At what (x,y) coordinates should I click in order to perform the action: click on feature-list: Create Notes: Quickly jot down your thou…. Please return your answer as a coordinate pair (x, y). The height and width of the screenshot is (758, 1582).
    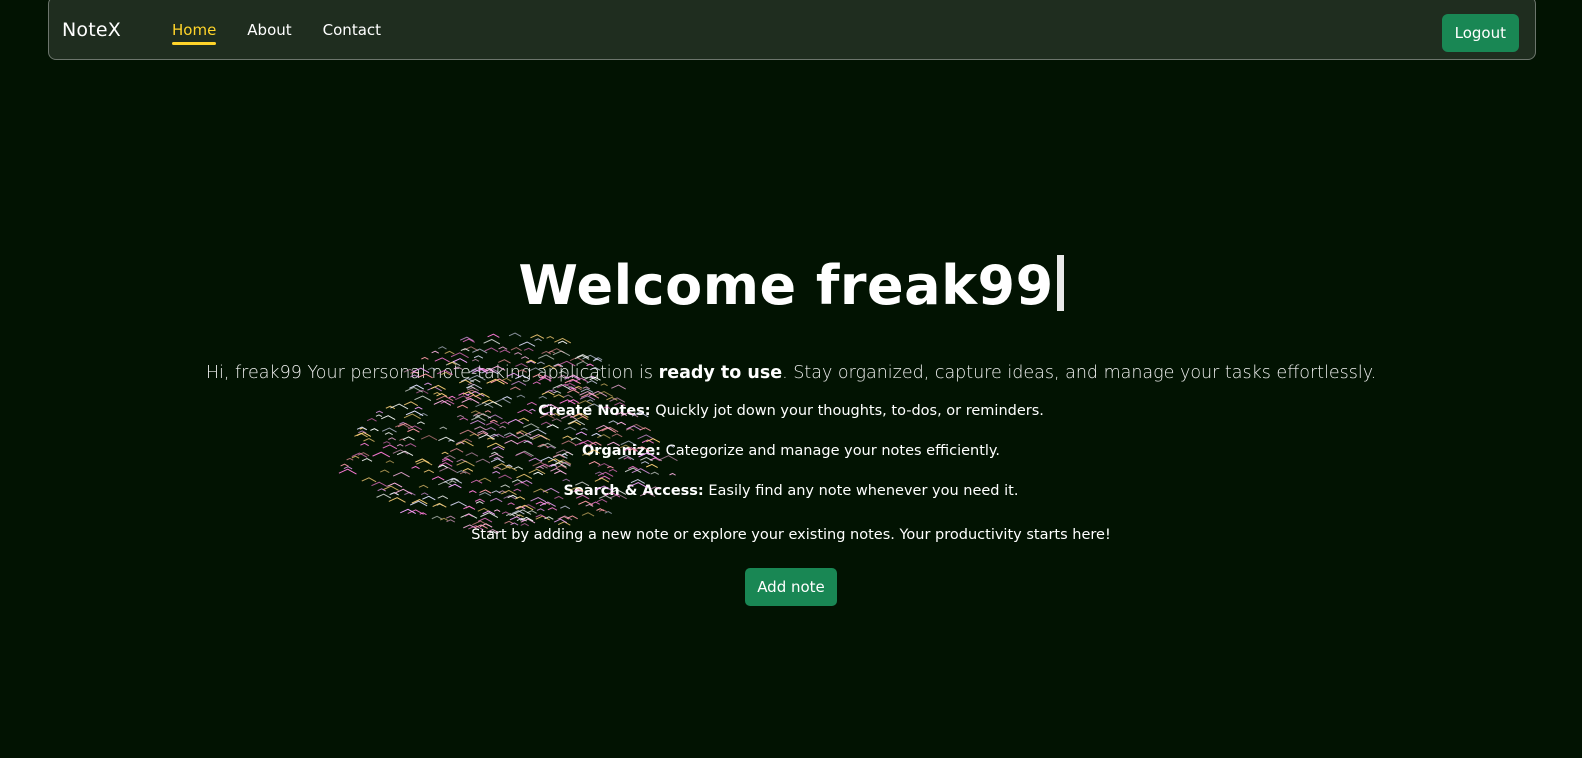
    Looking at the image, I should click on (791, 451).